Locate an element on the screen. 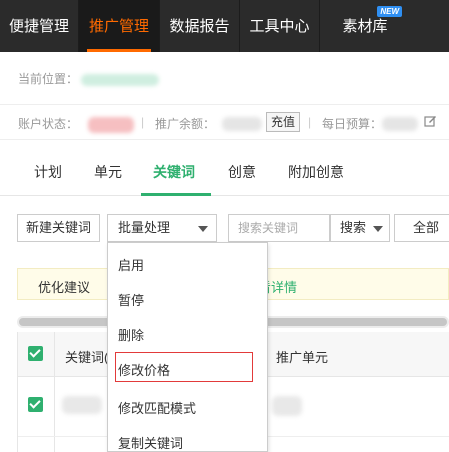 This screenshot has height=452, width=449. search-input: 搜索关键词 is located at coordinates (279, 228).